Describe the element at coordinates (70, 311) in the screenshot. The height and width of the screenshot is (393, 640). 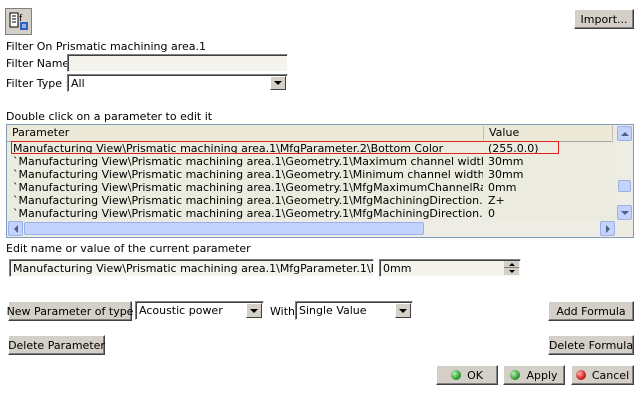
I see `new-parameter-button: New Parameter of type` at that location.